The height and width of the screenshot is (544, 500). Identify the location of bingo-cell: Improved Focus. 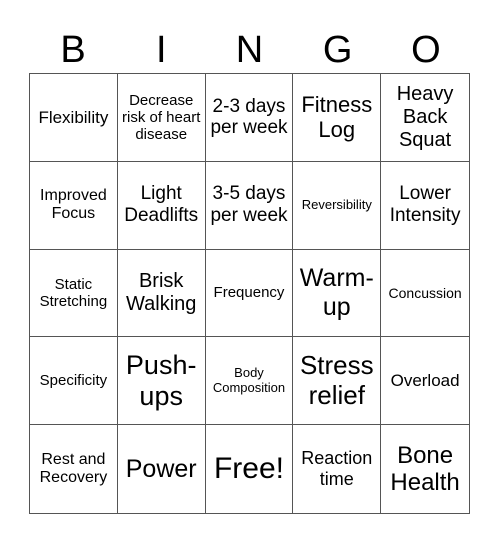
(74, 205).